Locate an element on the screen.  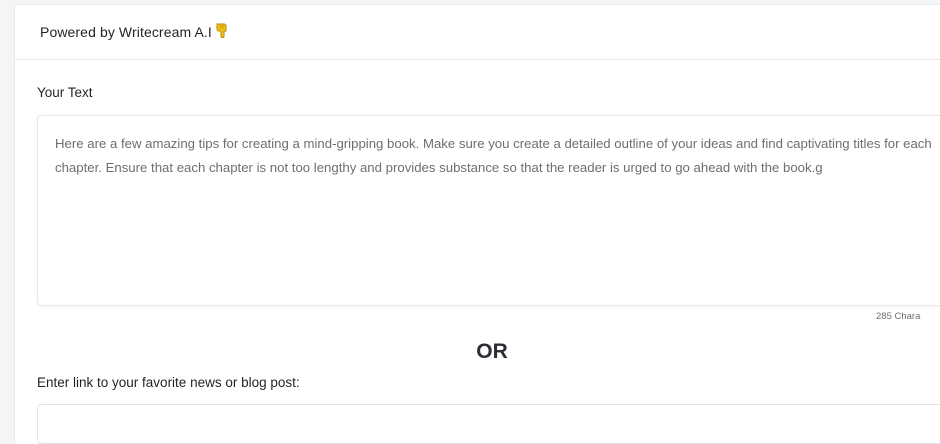
your-text-label: Your Text is located at coordinates (65, 92).